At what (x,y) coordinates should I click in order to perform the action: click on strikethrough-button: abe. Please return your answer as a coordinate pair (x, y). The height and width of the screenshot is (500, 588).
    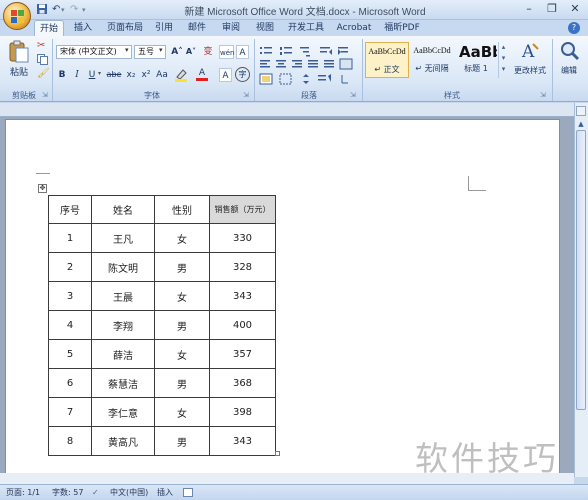
    Looking at the image, I should click on (114, 75).